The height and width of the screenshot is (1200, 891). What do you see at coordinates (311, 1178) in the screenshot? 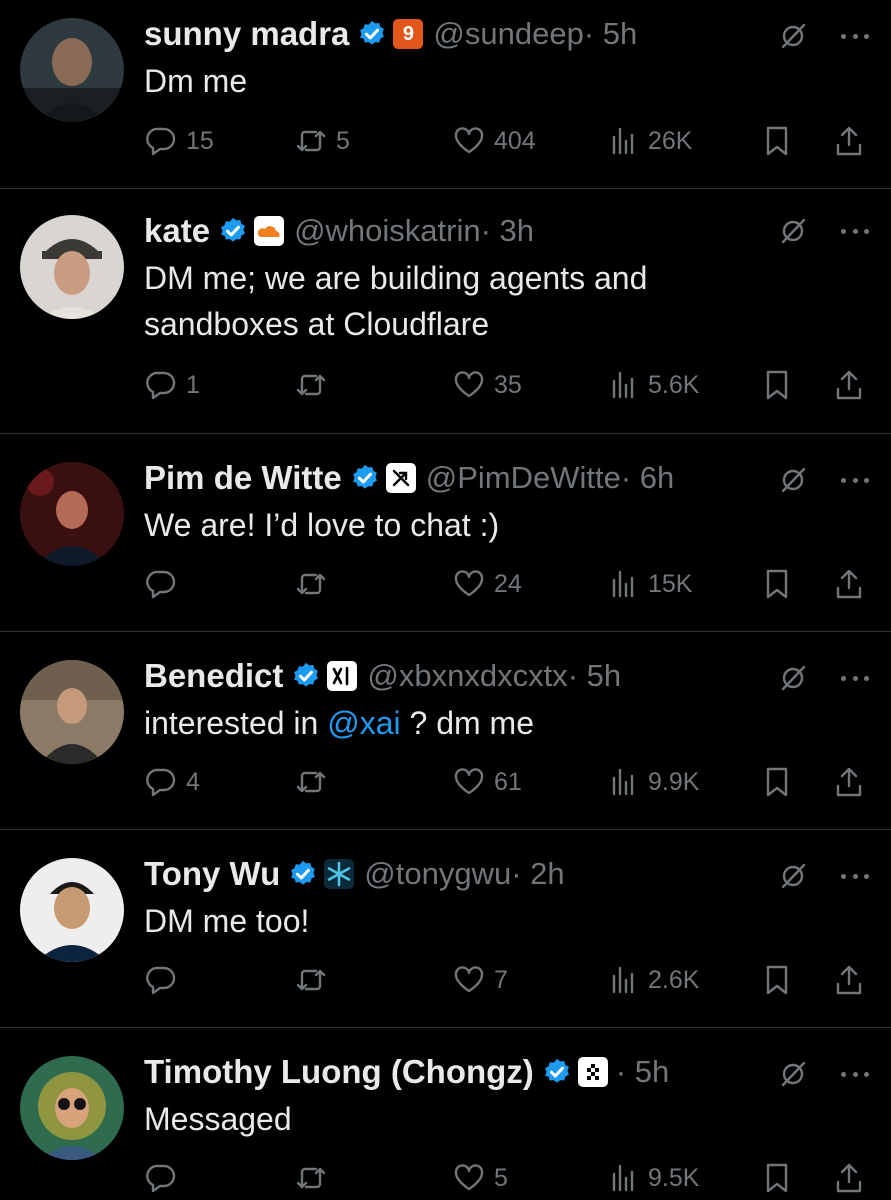
I see `repost-icon` at bounding box center [311, 1178].